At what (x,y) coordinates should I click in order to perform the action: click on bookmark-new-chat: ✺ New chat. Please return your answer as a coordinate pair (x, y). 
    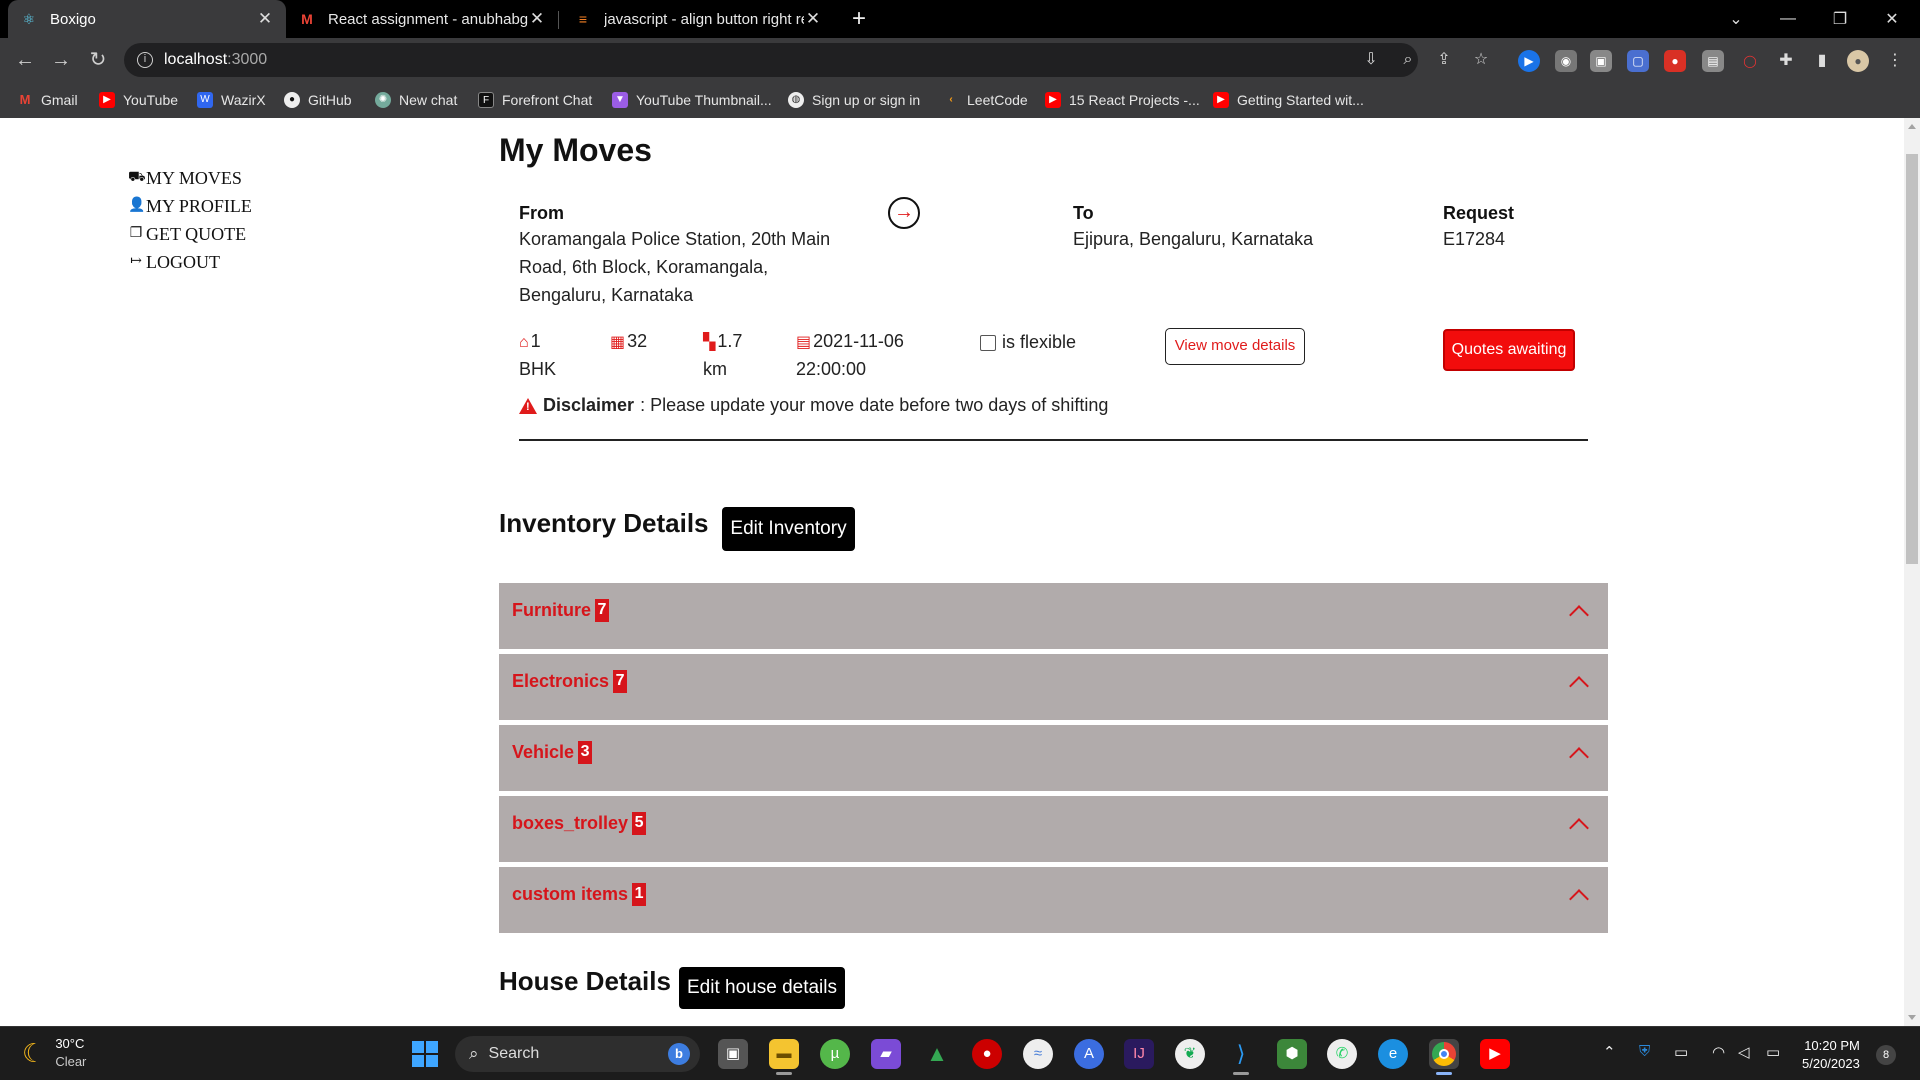
    Looking at the image, I should click on (416, 100).